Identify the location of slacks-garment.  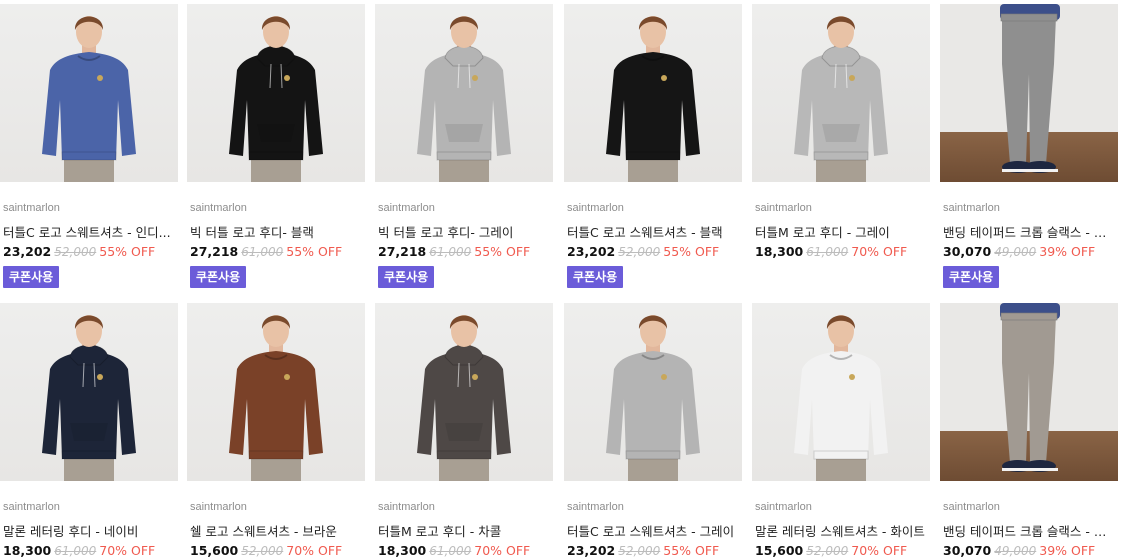
(1029, 90).